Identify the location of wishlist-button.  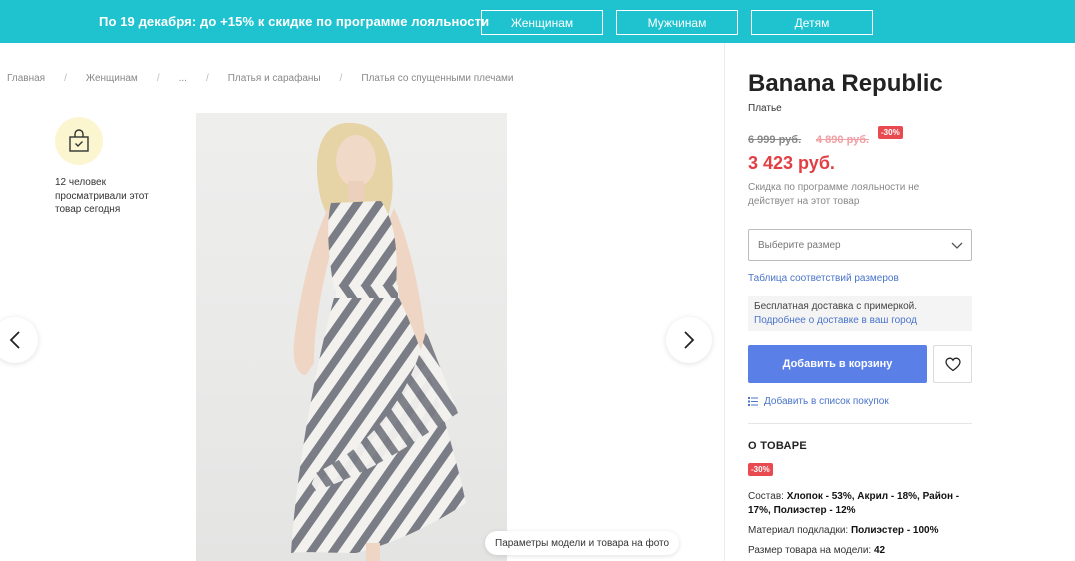
(952, 364).